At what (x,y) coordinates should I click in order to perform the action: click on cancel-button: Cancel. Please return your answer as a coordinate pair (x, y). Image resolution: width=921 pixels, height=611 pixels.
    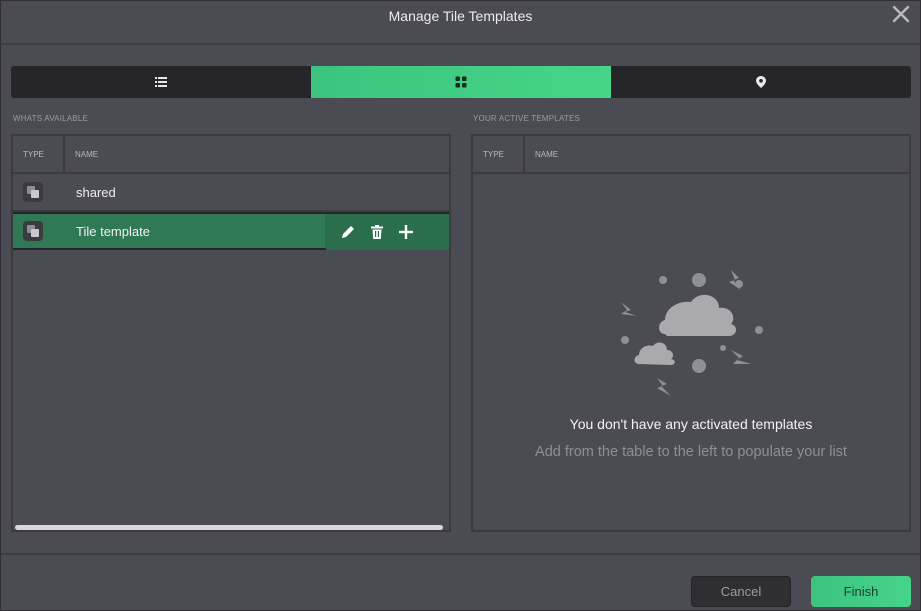
    Looking at the image, I should click on (741, 591).